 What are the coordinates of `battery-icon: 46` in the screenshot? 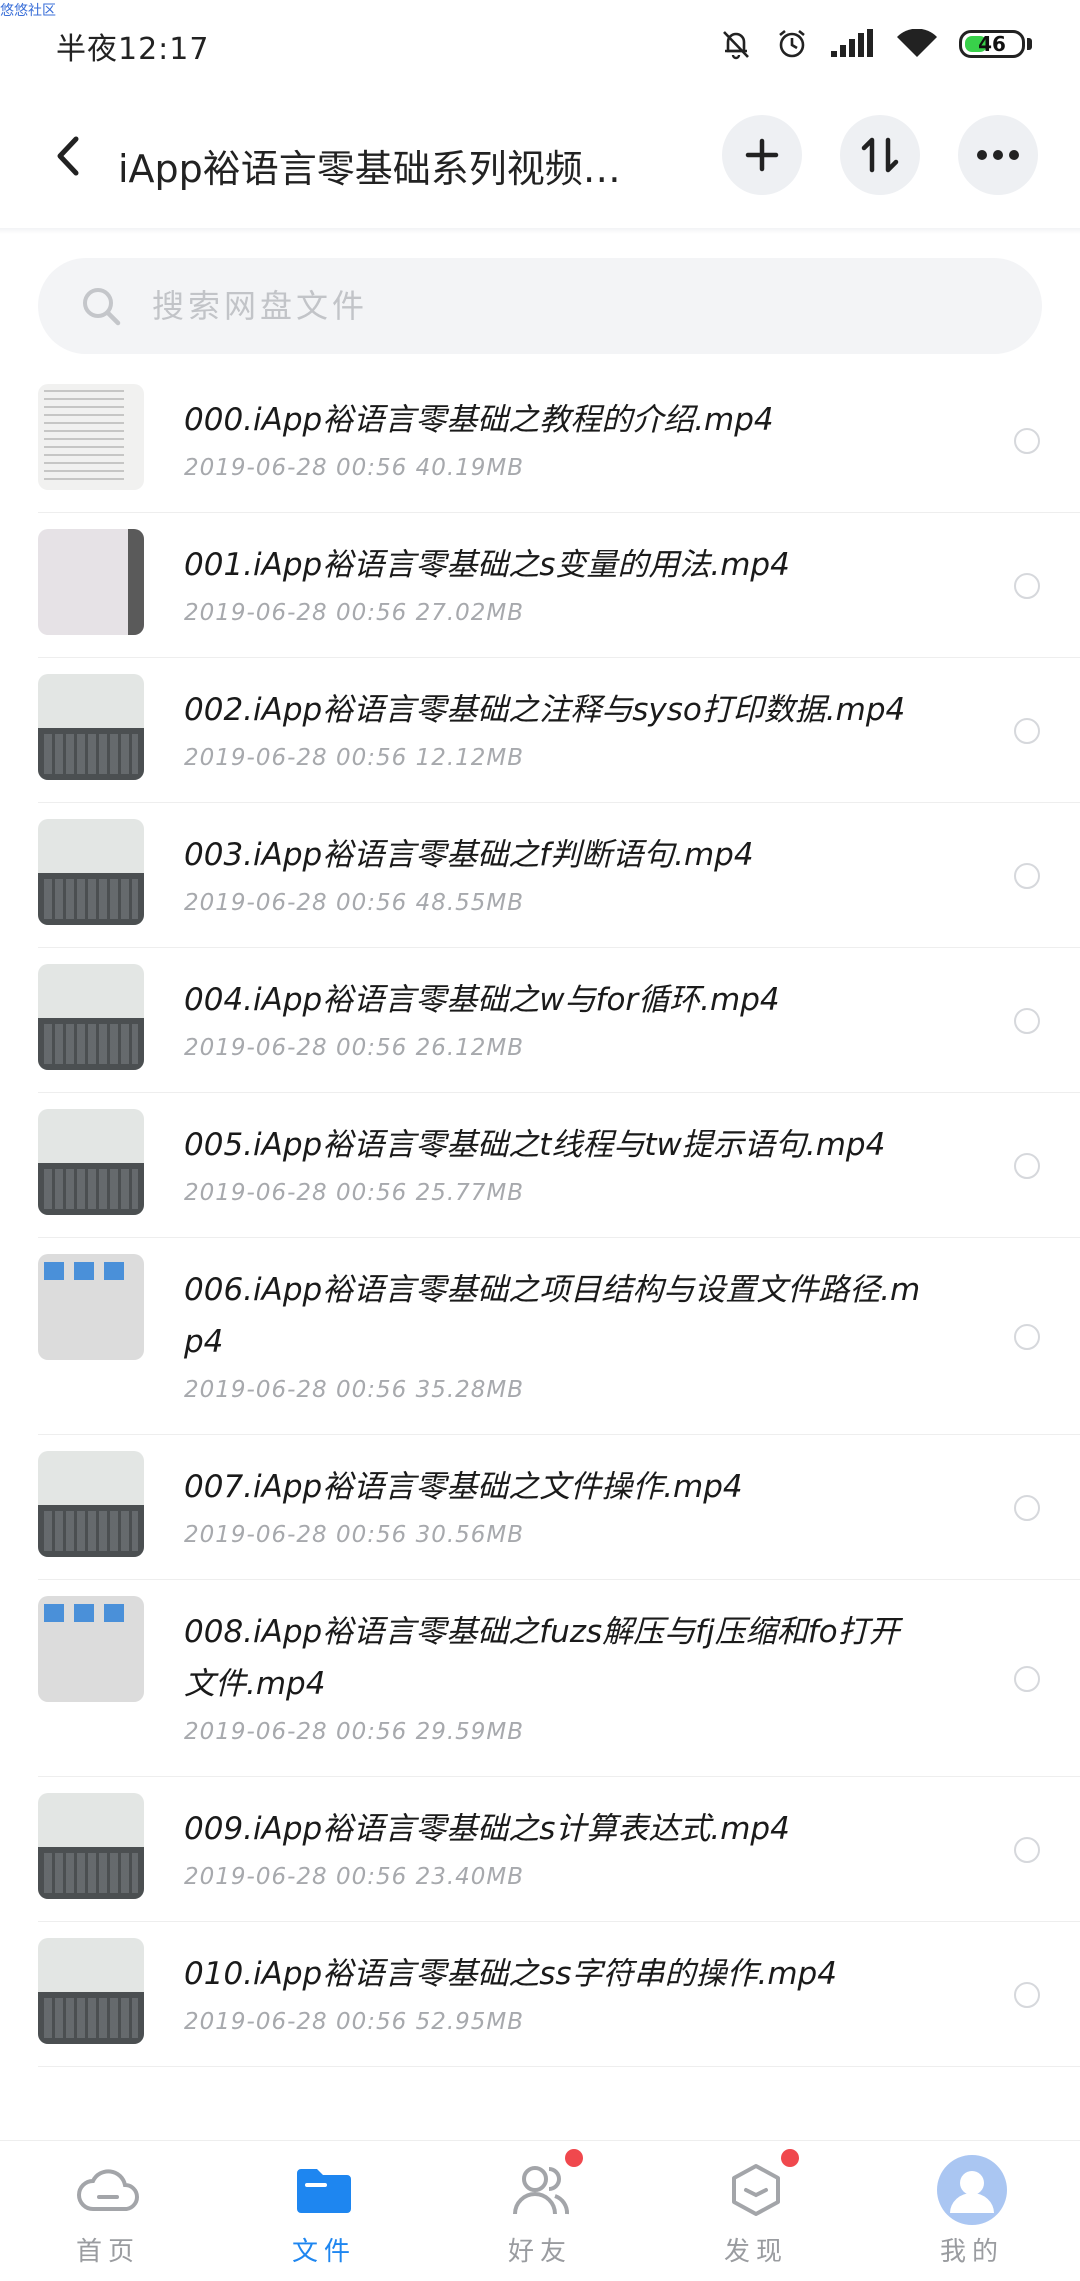 It's located at (995, 44).